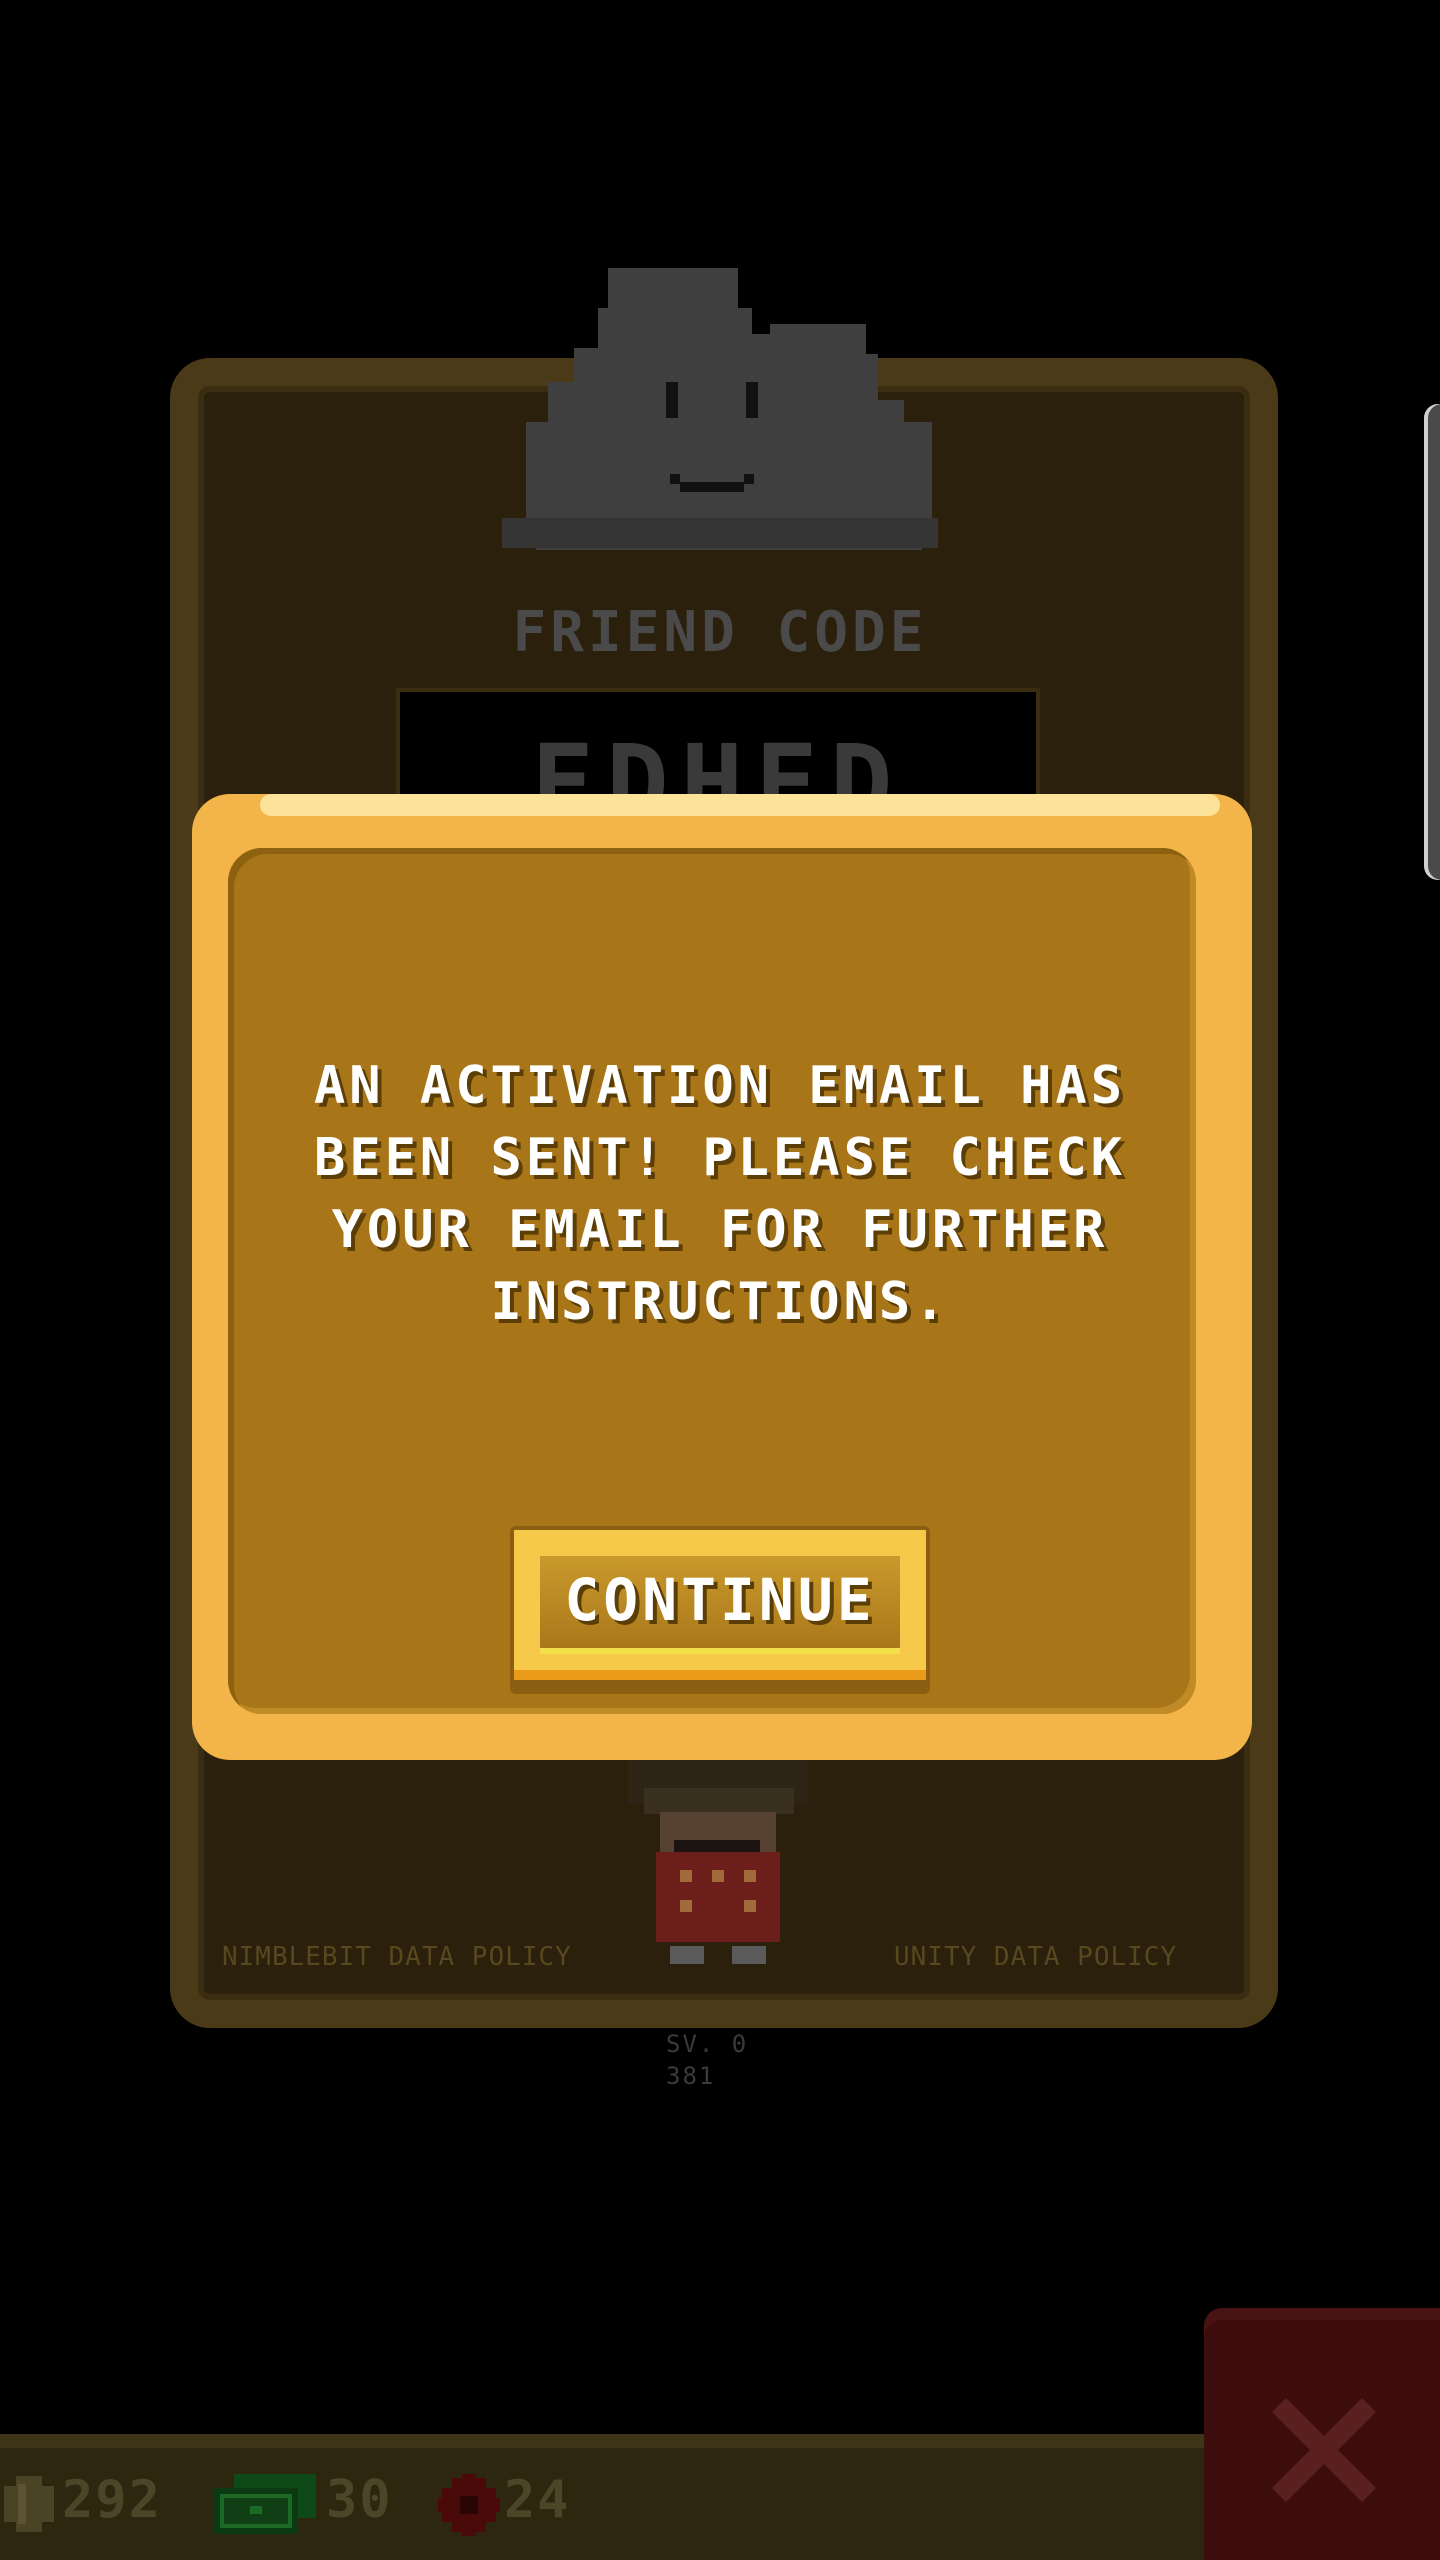 This screenshot has height=2560, width=1440. I want to click on currency-bar, so click(602, 2497).